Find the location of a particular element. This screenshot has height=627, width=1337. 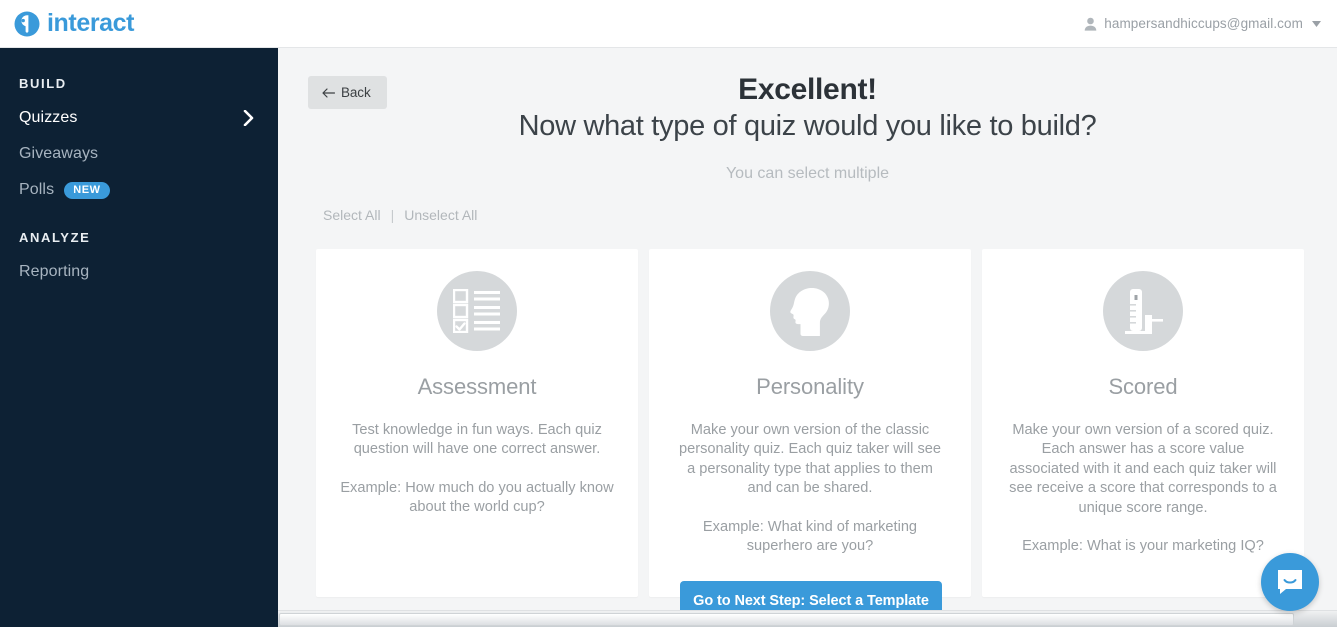

sidebar-item-quizzes: Quizzes is located at coordinates (138, 118).